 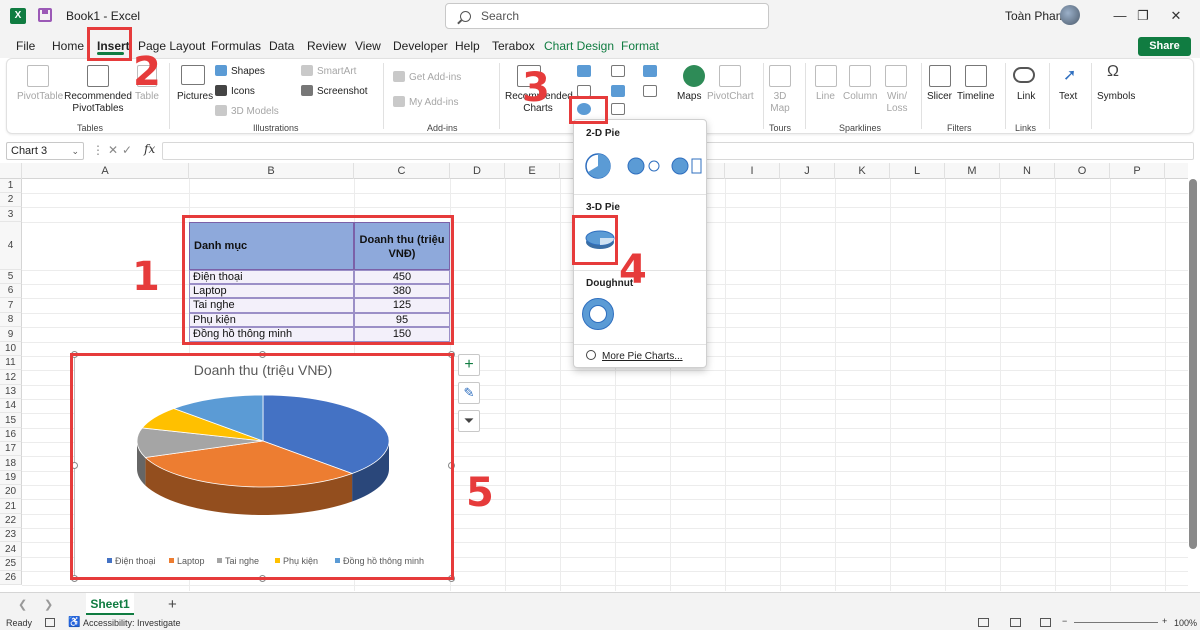 What do you see at coordinates (467, 46) in the screenshot?
I see `tab-help: Help` at bounding box center [467, 46].